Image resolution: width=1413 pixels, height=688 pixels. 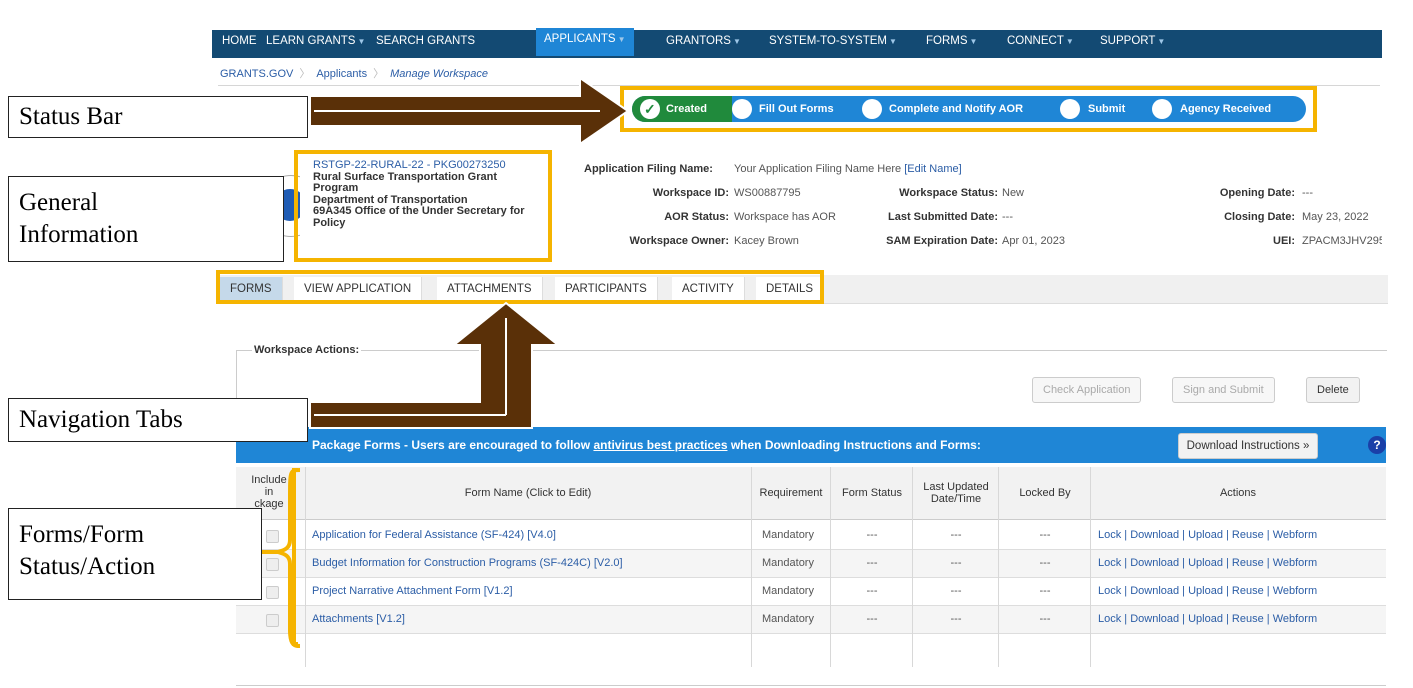 What do you see at coordinates (435, 365) in the screenshot?
I see `tabs-arrow-icon` at bounding box center [435, 365].